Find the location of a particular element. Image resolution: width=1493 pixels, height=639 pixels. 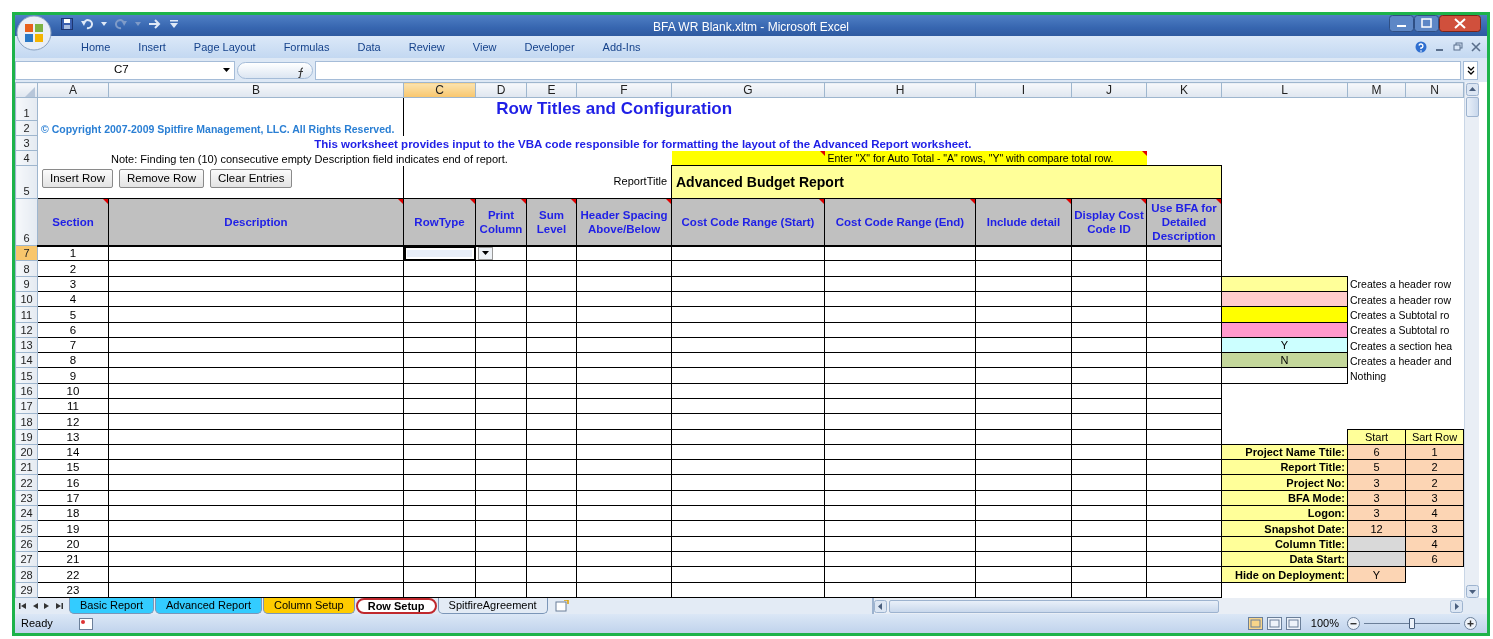

expand-button is located at coordinates (1470, 70).